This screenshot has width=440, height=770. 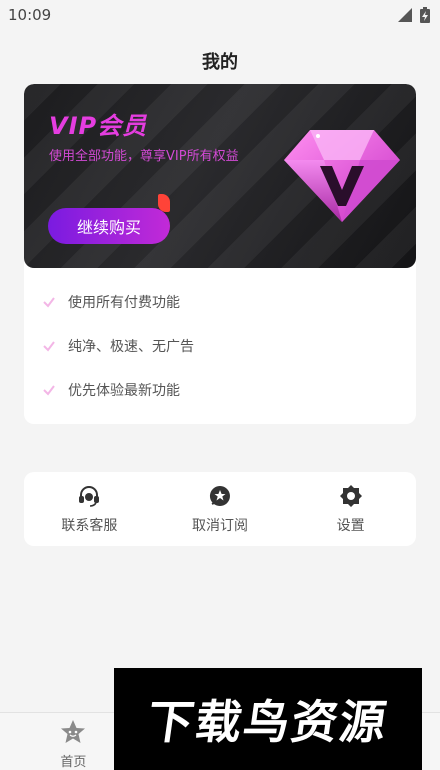 I want to click on contact-support-button: 联系客服, so click(x=89, y=509).